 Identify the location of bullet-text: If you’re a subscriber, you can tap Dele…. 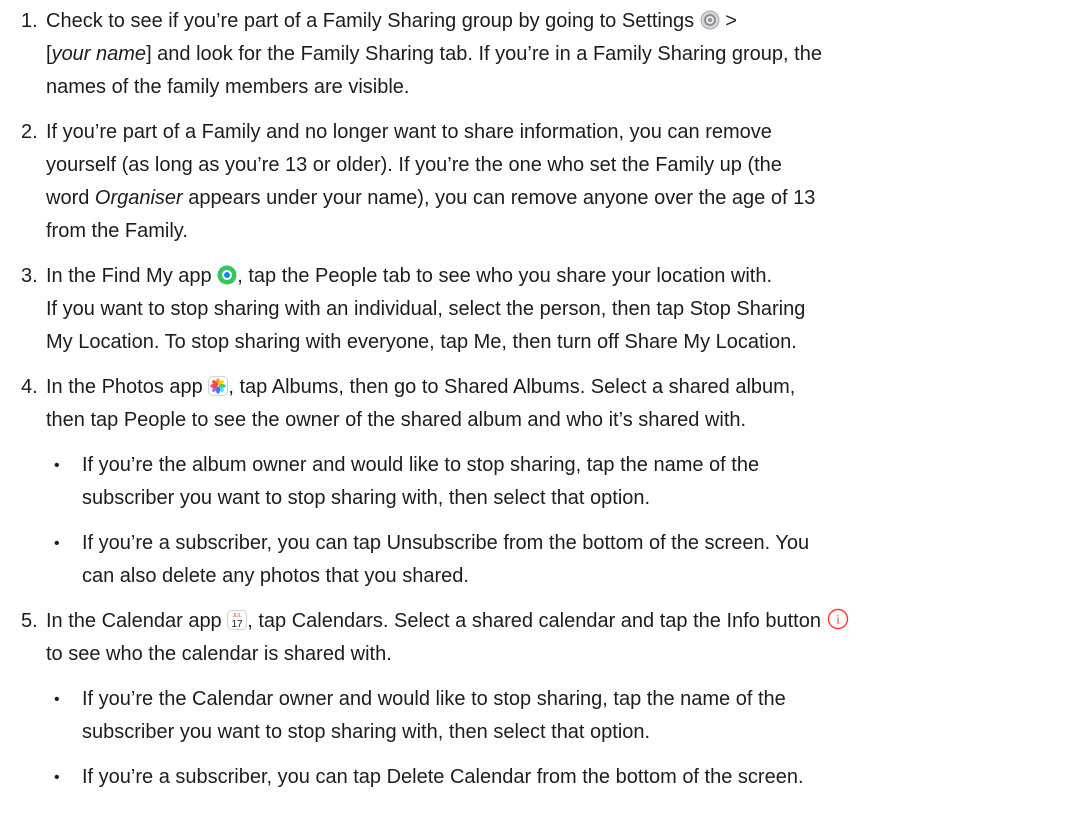
(577, 777).